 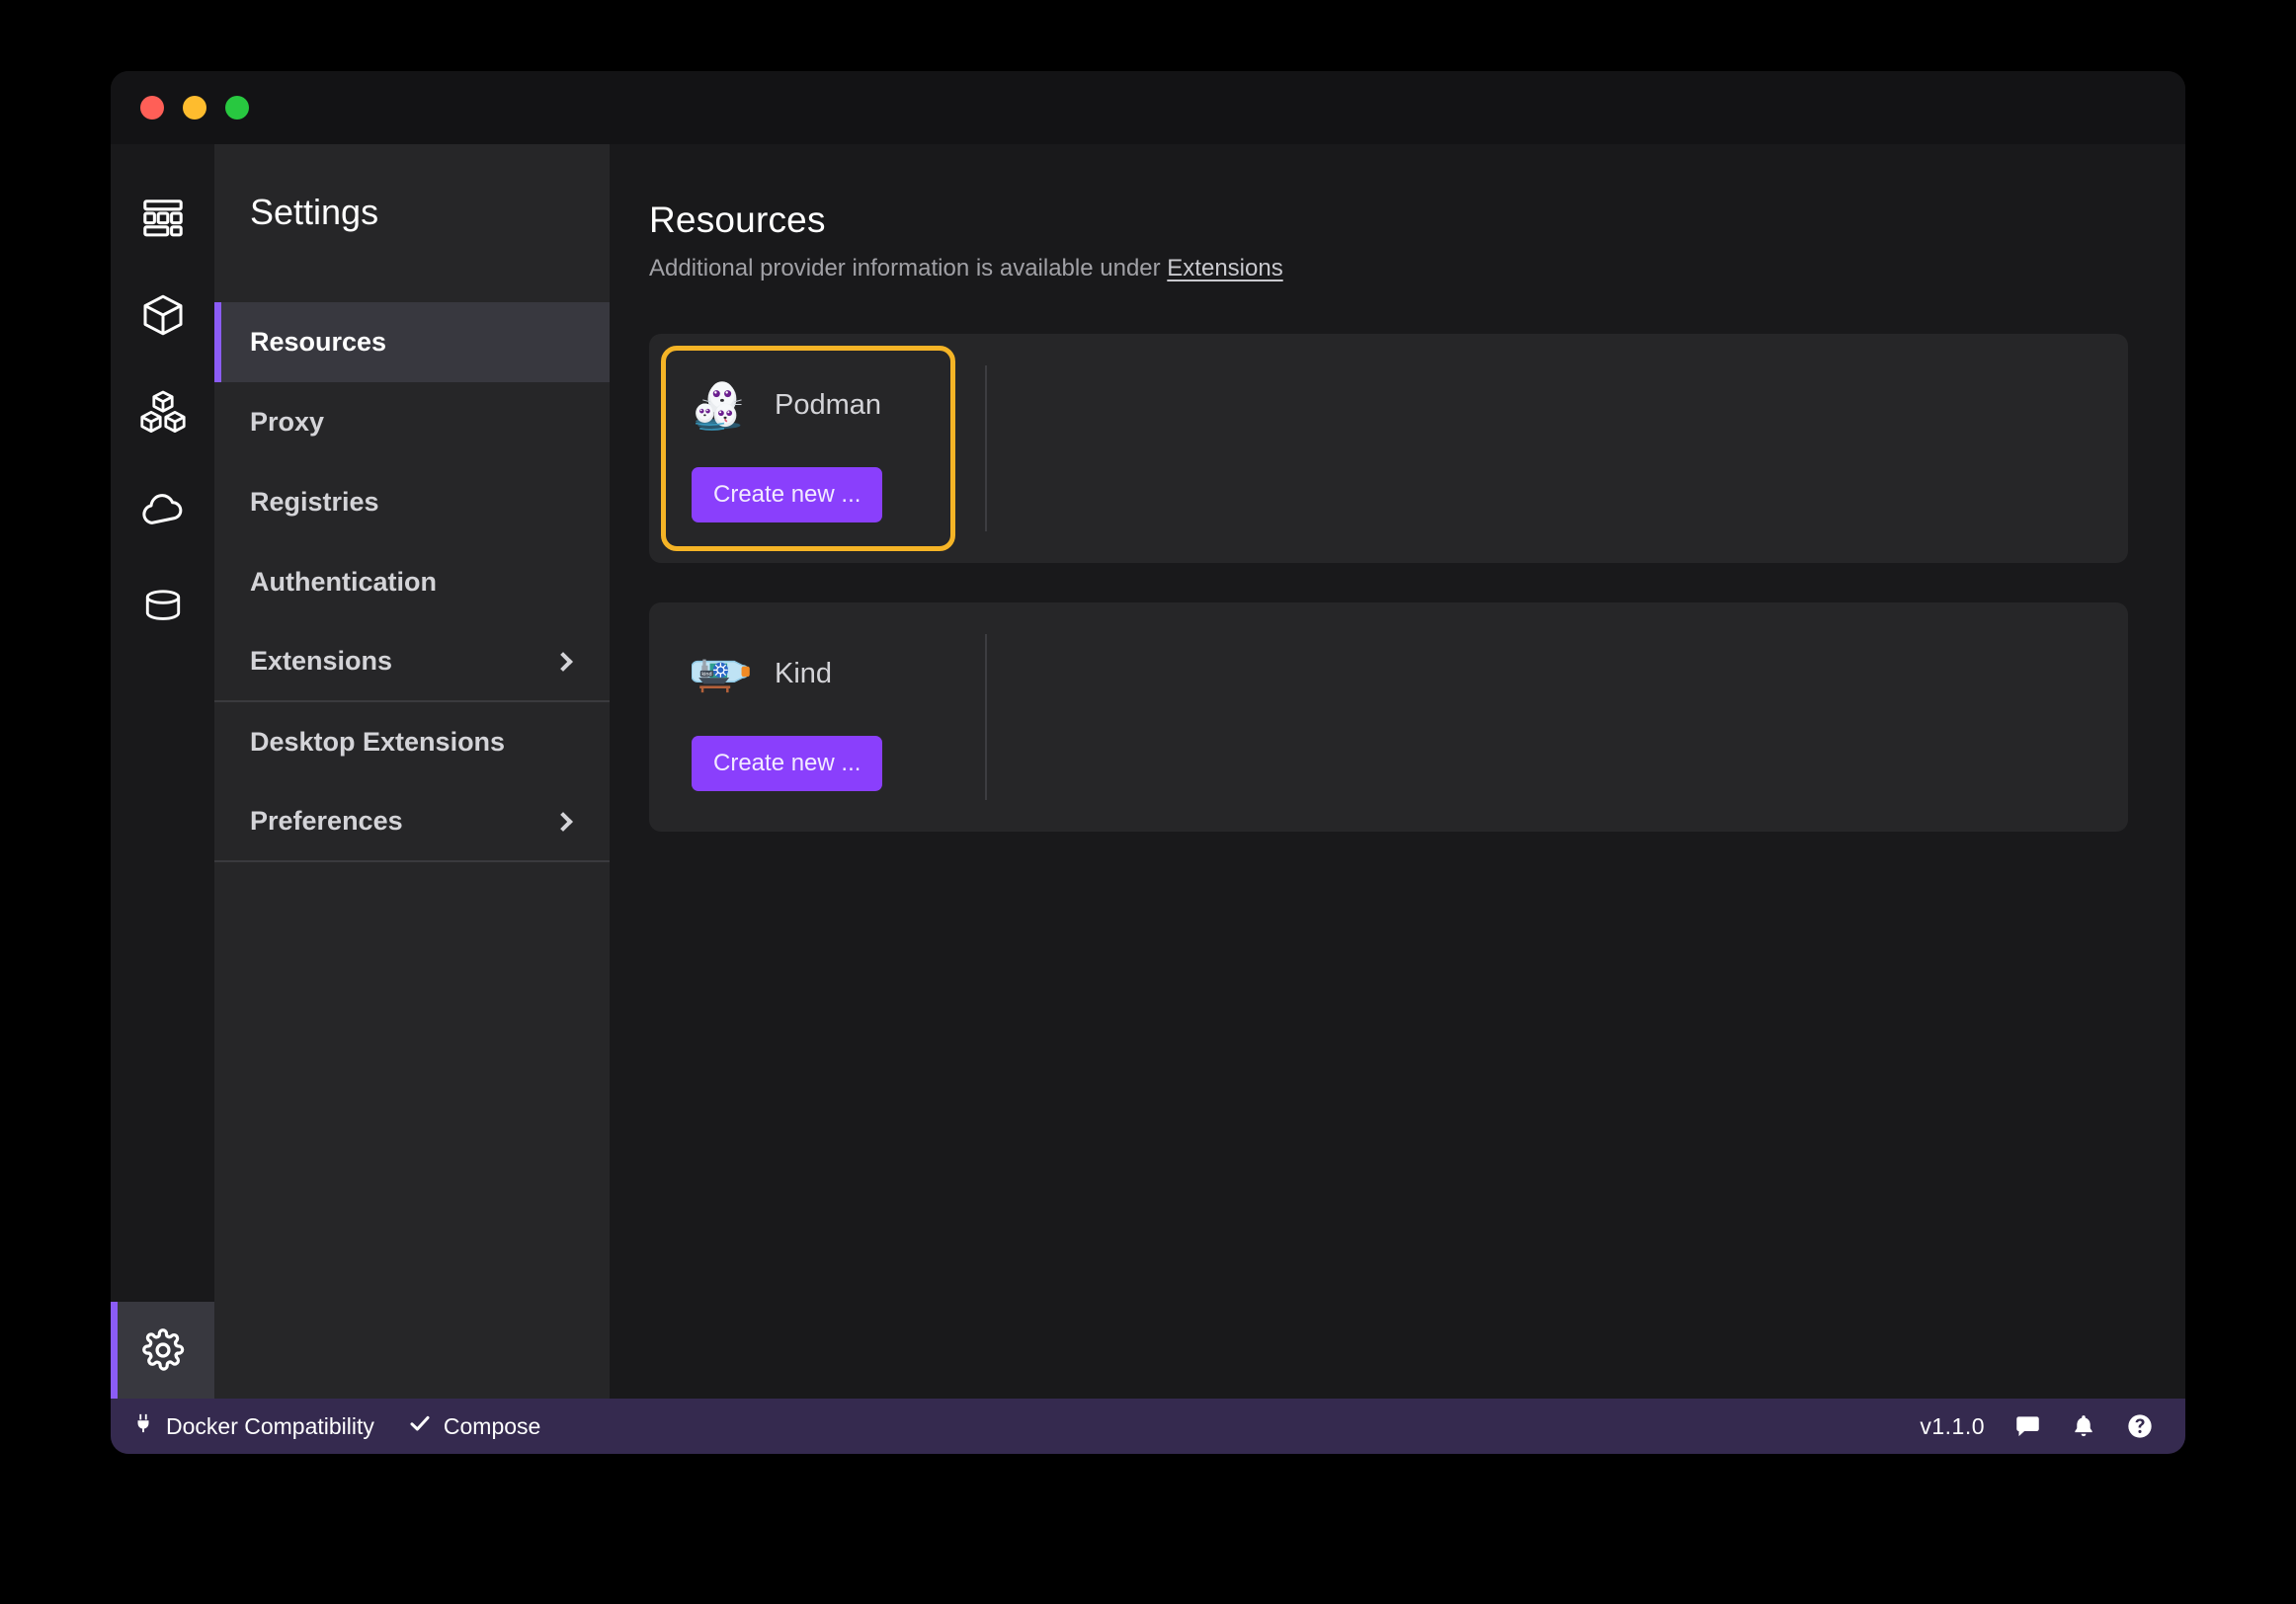 What do you see at coordinates (2083, 1426) in the screenshot?
I see `bell-icon` at bounding box center [2083, 1426].